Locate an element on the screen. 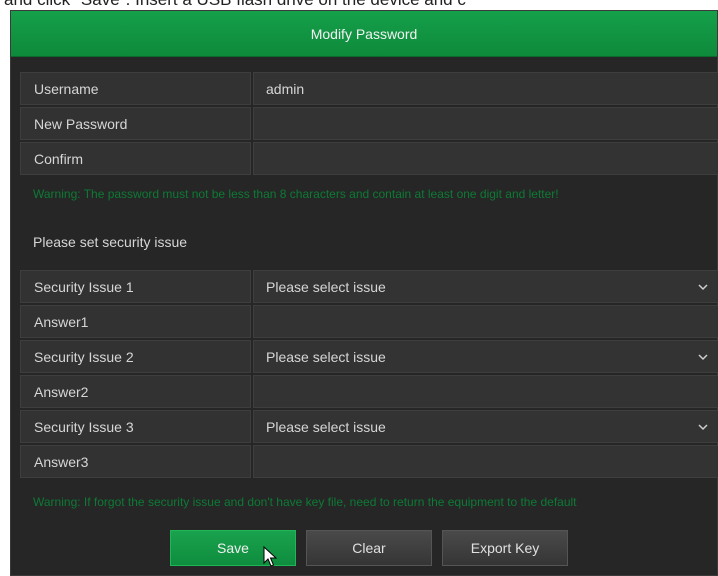 This screenshot has height=576, width=718. answer-2-input is located at coordinates (492, 391).